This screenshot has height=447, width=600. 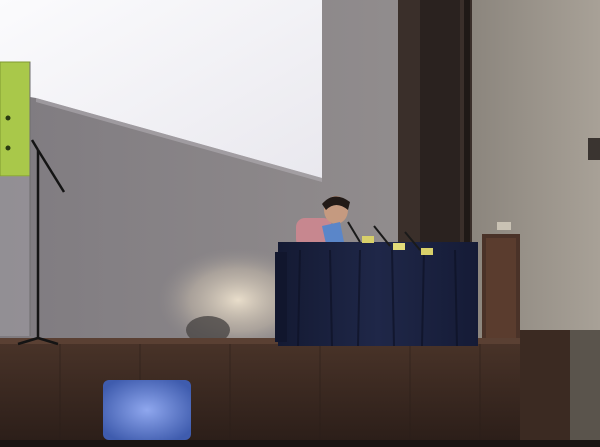 I want to click on exit-sign, so click(x=504, y=226).